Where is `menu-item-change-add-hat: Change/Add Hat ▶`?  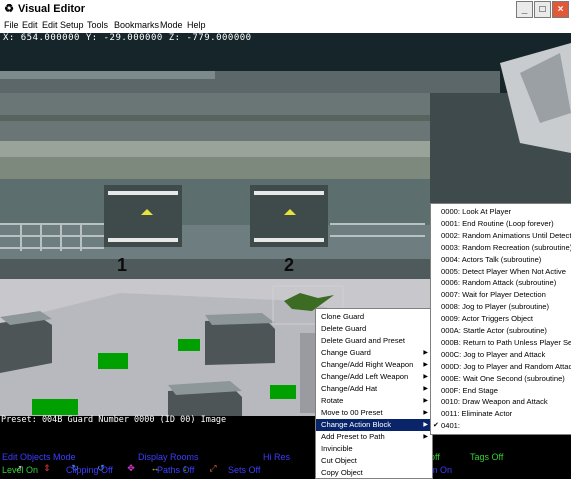
menu-item-change-add-hat: Change/Add Hat ▶ is located at coordinates (374, 389).